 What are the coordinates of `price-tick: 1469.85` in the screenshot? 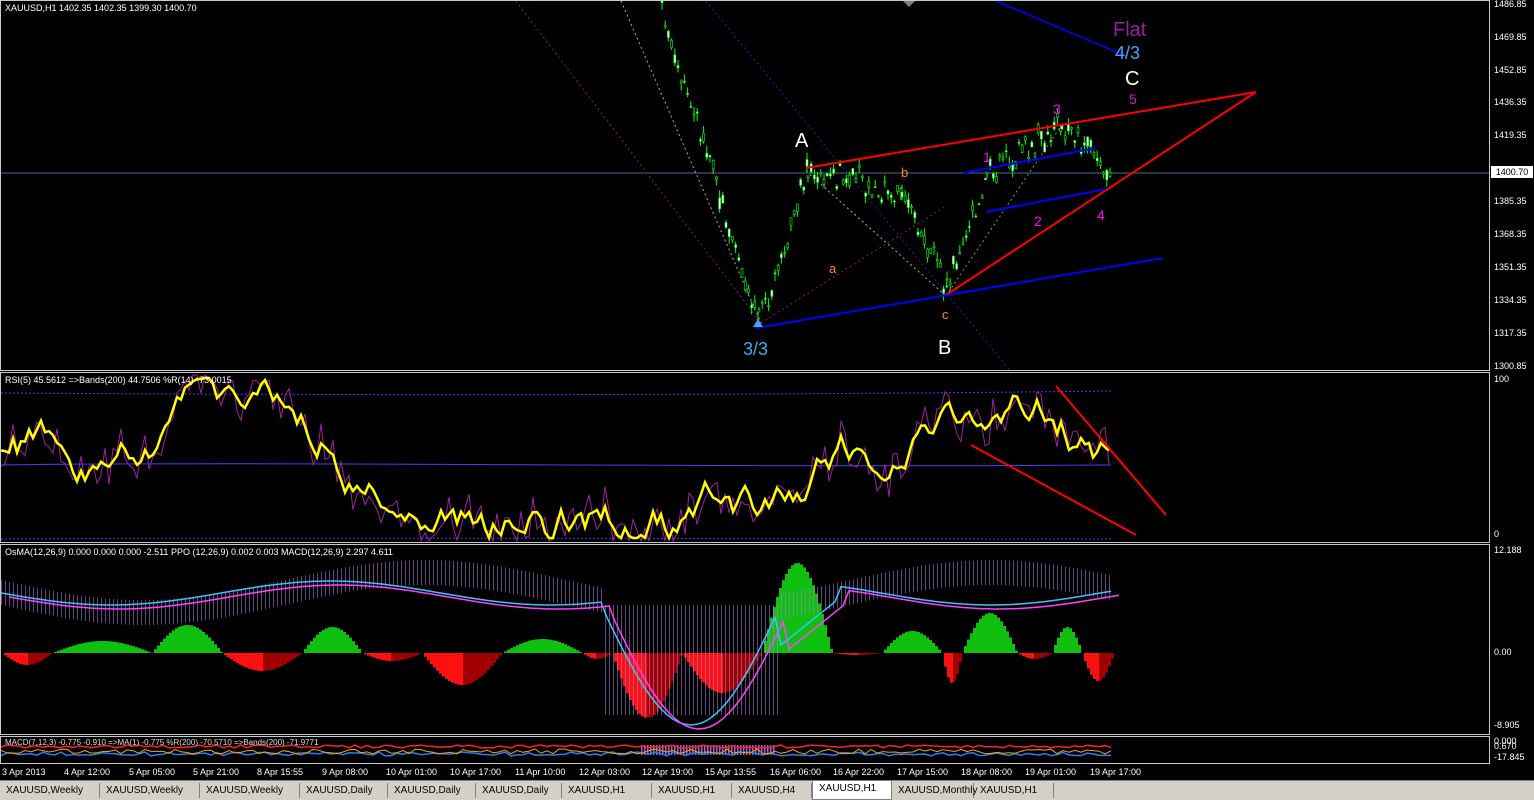 It's located at (1510, 37).